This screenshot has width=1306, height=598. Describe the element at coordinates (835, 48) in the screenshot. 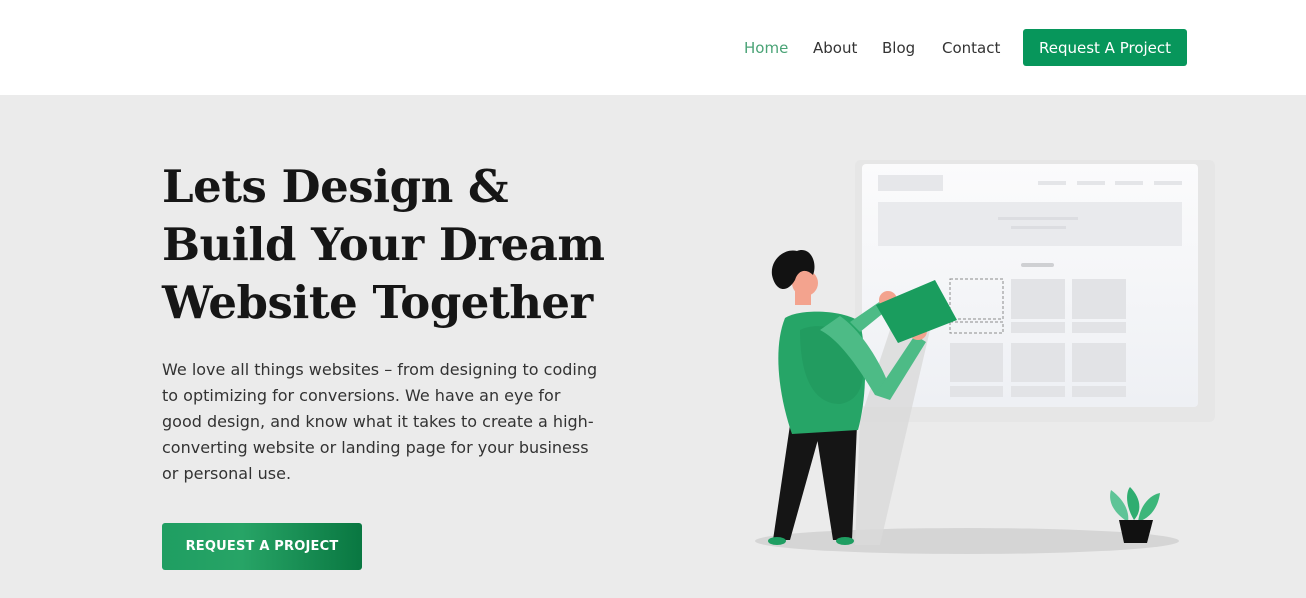

I see `nav-item-about: About` at that location.